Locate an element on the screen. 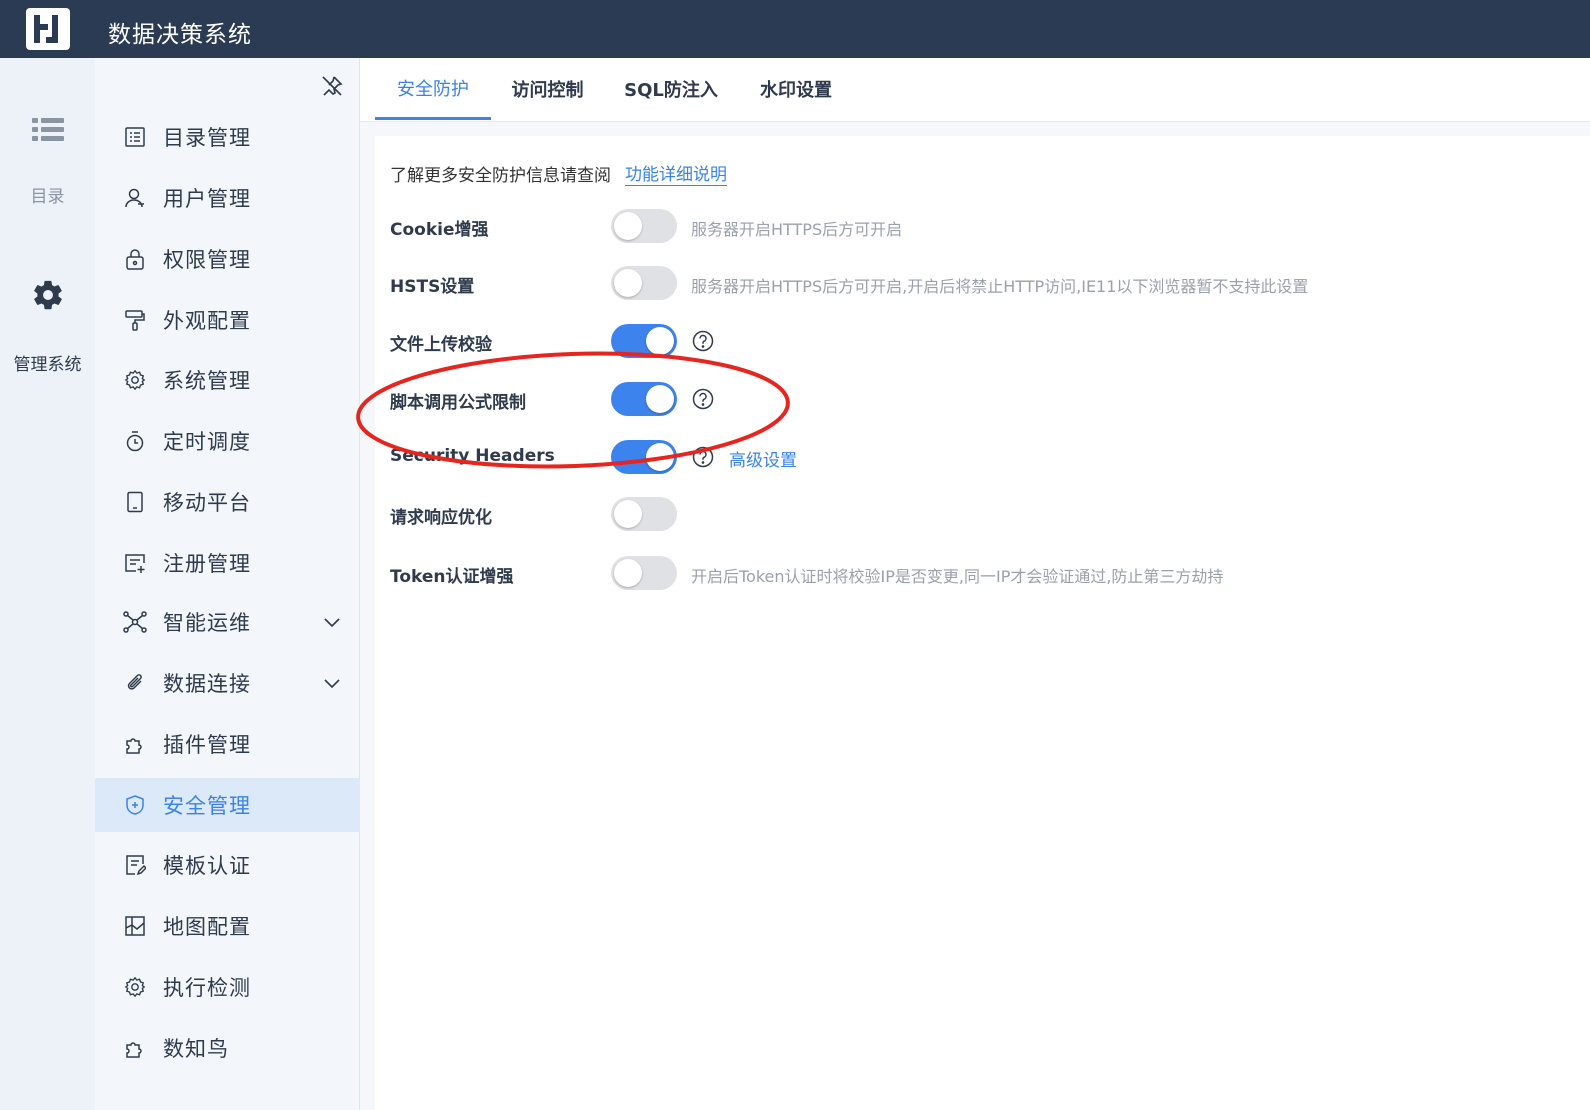  feature-details-link: 功能详细说明 is located at coordinates (676, 173).